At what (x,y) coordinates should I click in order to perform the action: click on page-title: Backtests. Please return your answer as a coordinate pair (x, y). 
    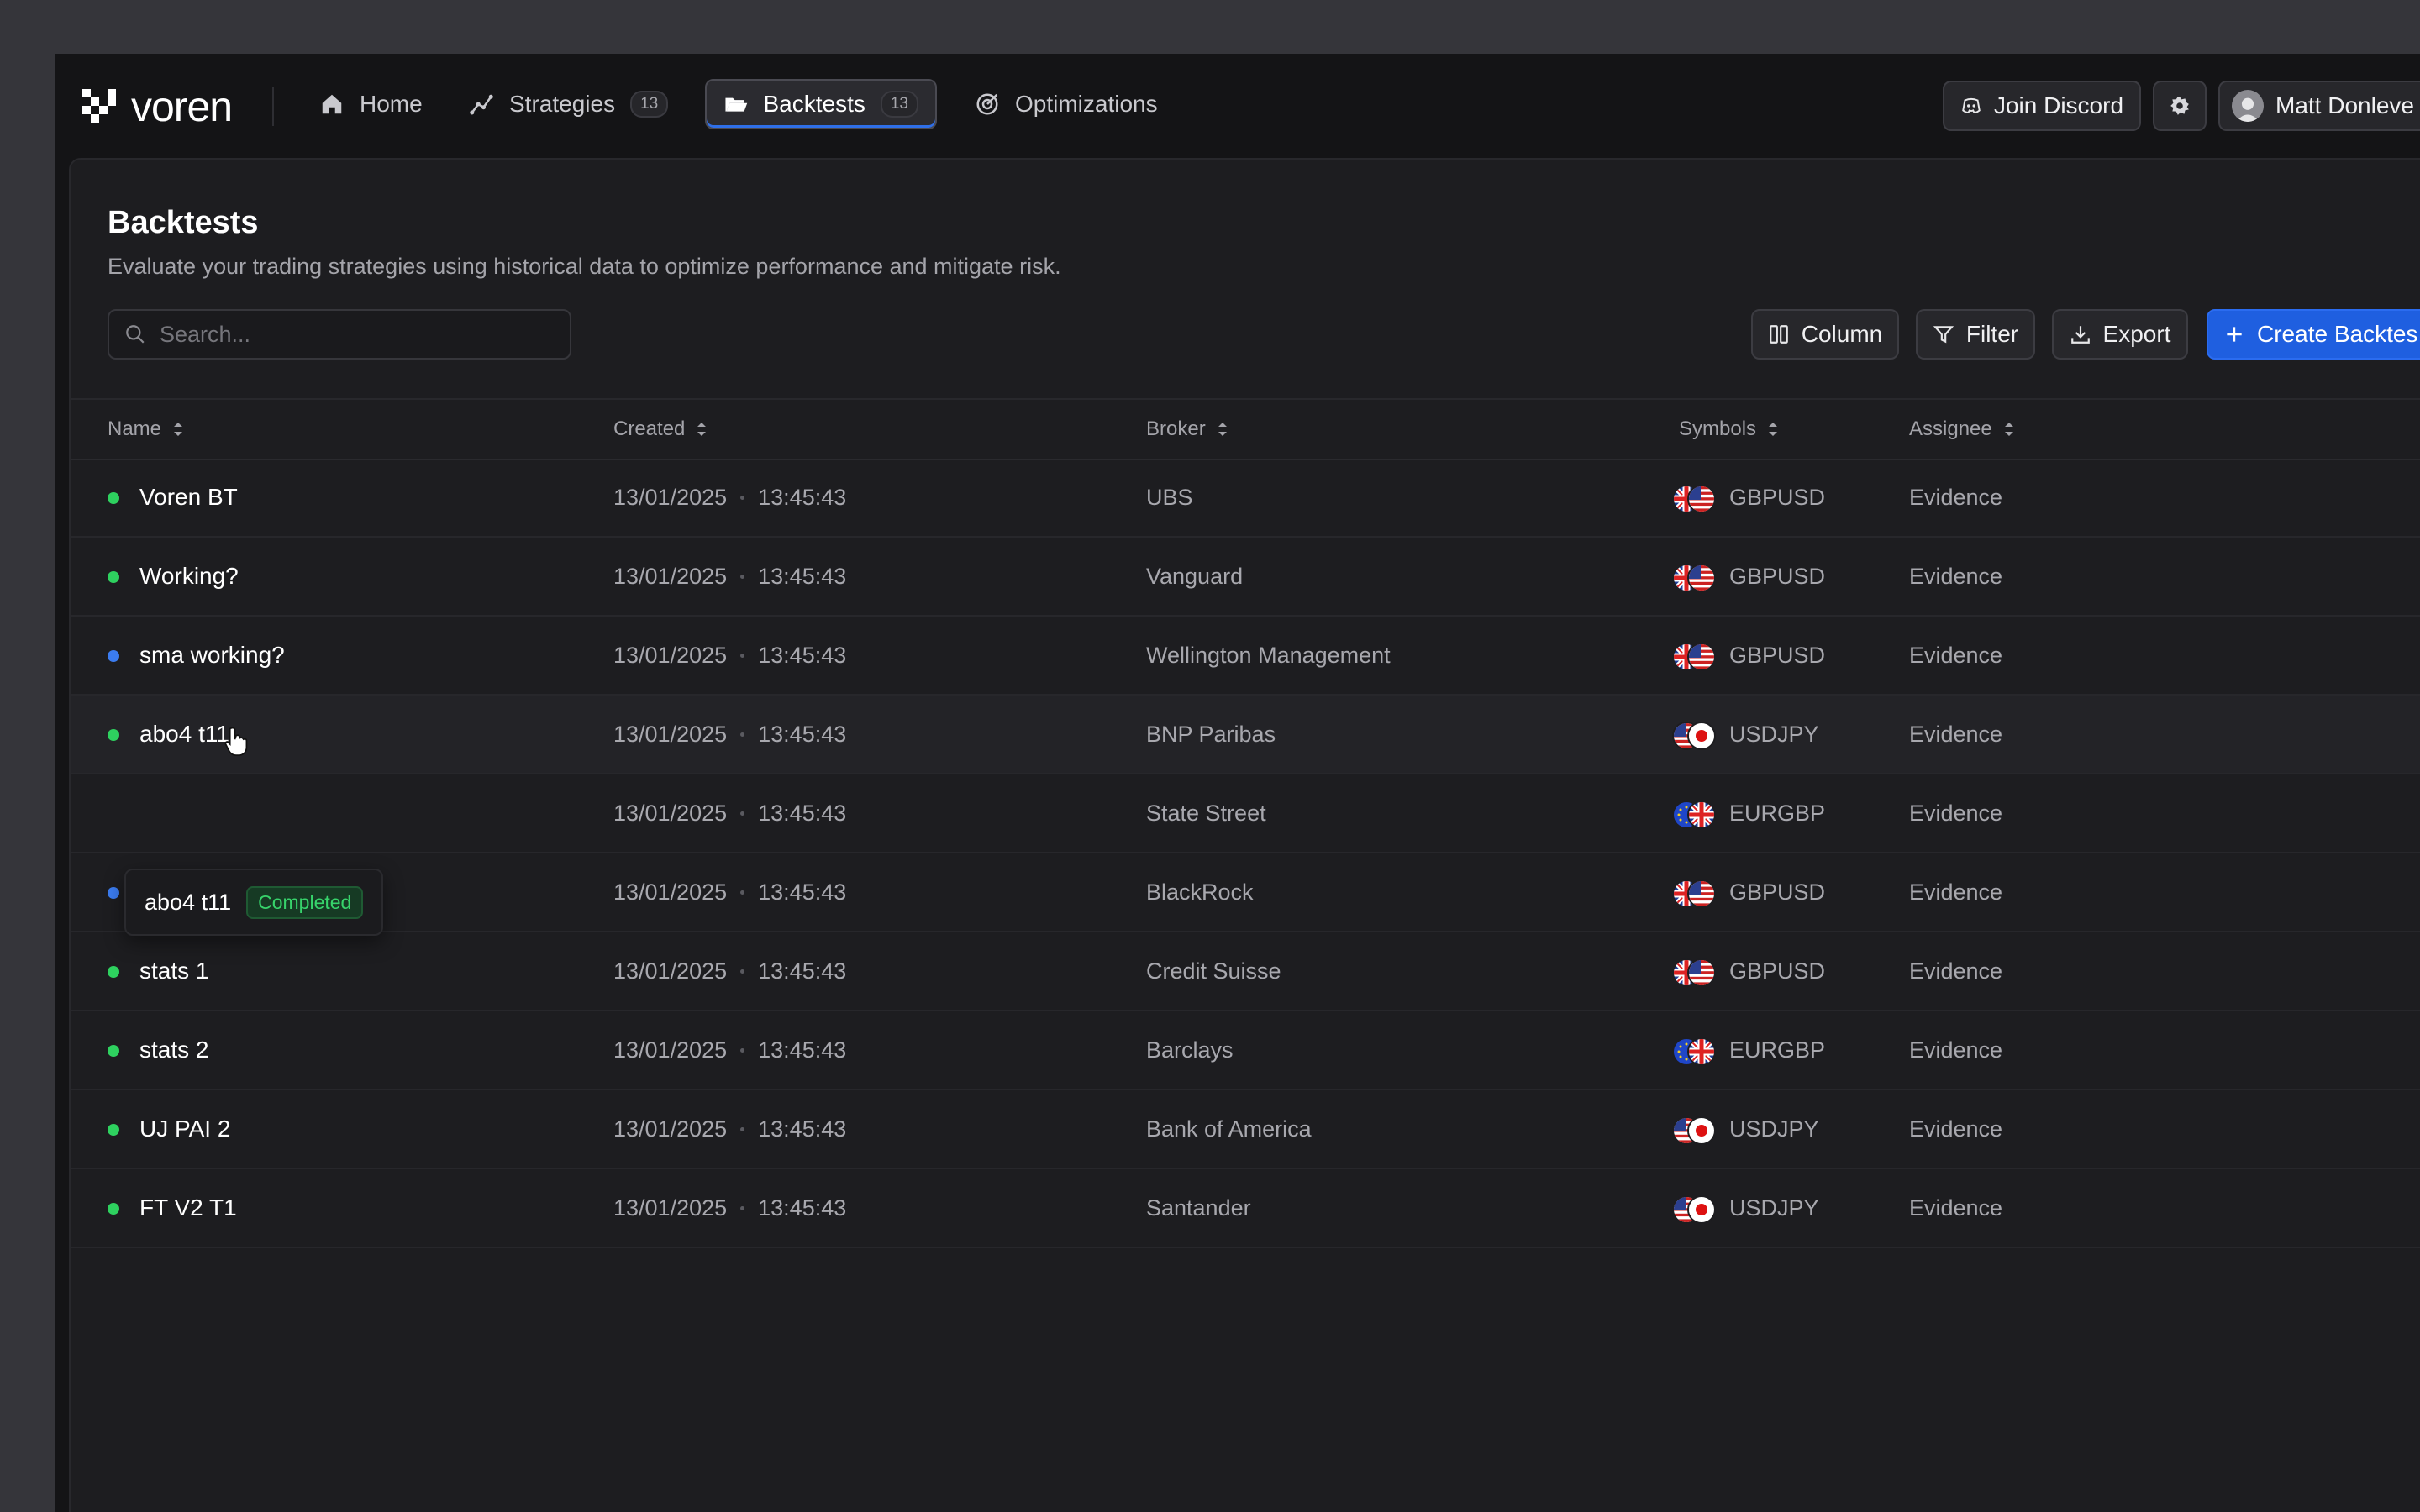
    Looking at the image, I should click on (183, 222).